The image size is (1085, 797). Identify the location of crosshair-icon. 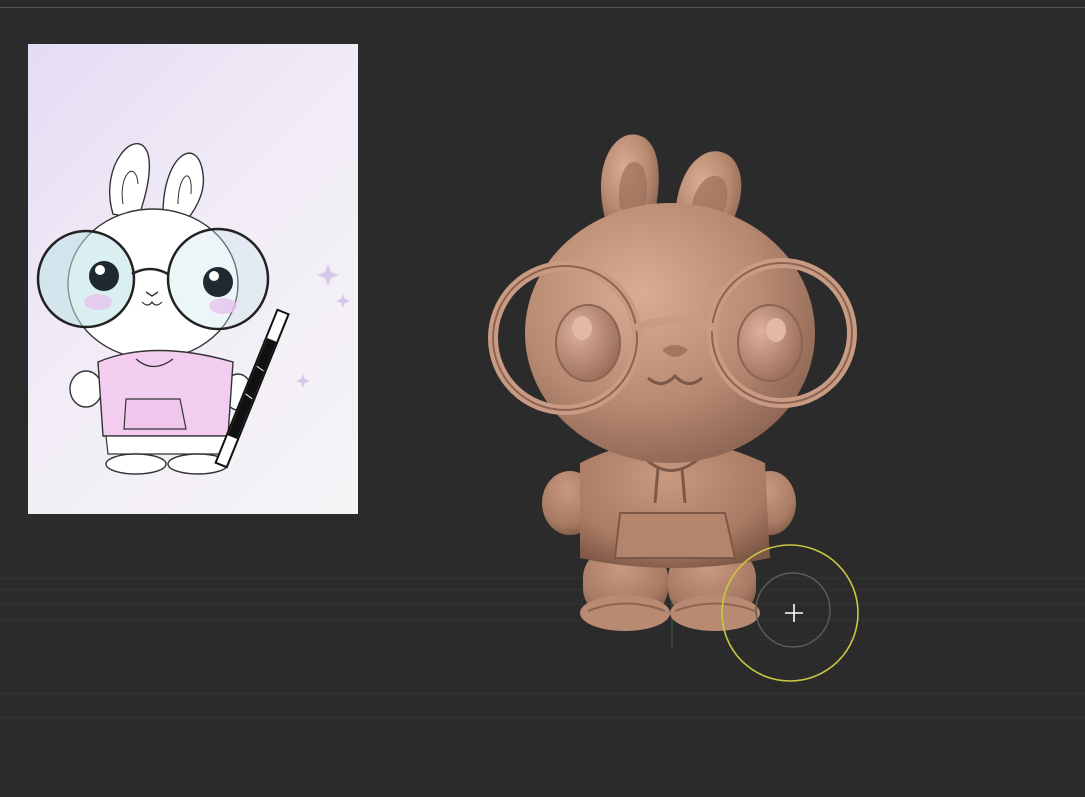
(794, 613).